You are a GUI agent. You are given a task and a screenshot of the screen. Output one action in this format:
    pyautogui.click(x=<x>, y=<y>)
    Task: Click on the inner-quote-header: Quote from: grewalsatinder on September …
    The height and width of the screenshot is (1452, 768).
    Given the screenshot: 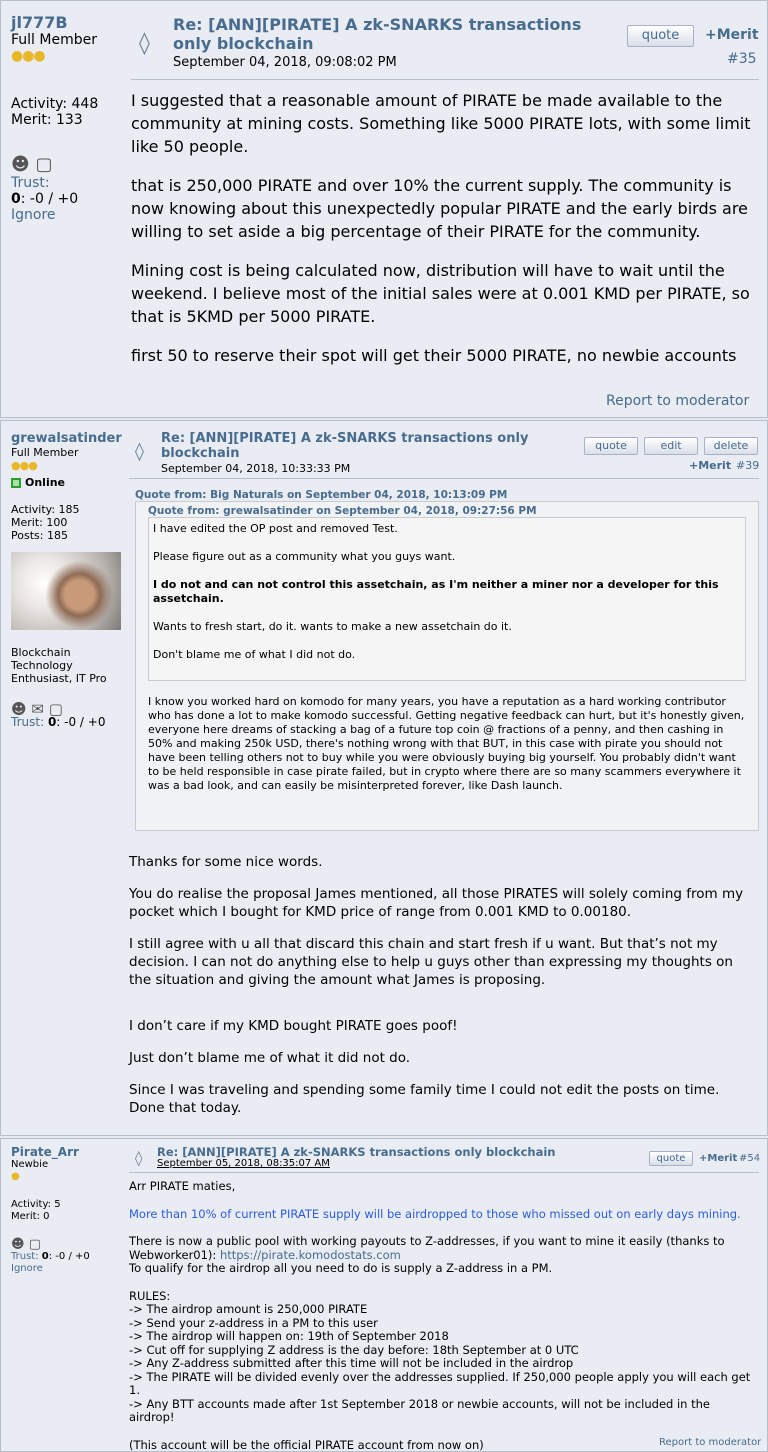 What is the action you would take?
    pyautogui.click(x=447, y=511)
    